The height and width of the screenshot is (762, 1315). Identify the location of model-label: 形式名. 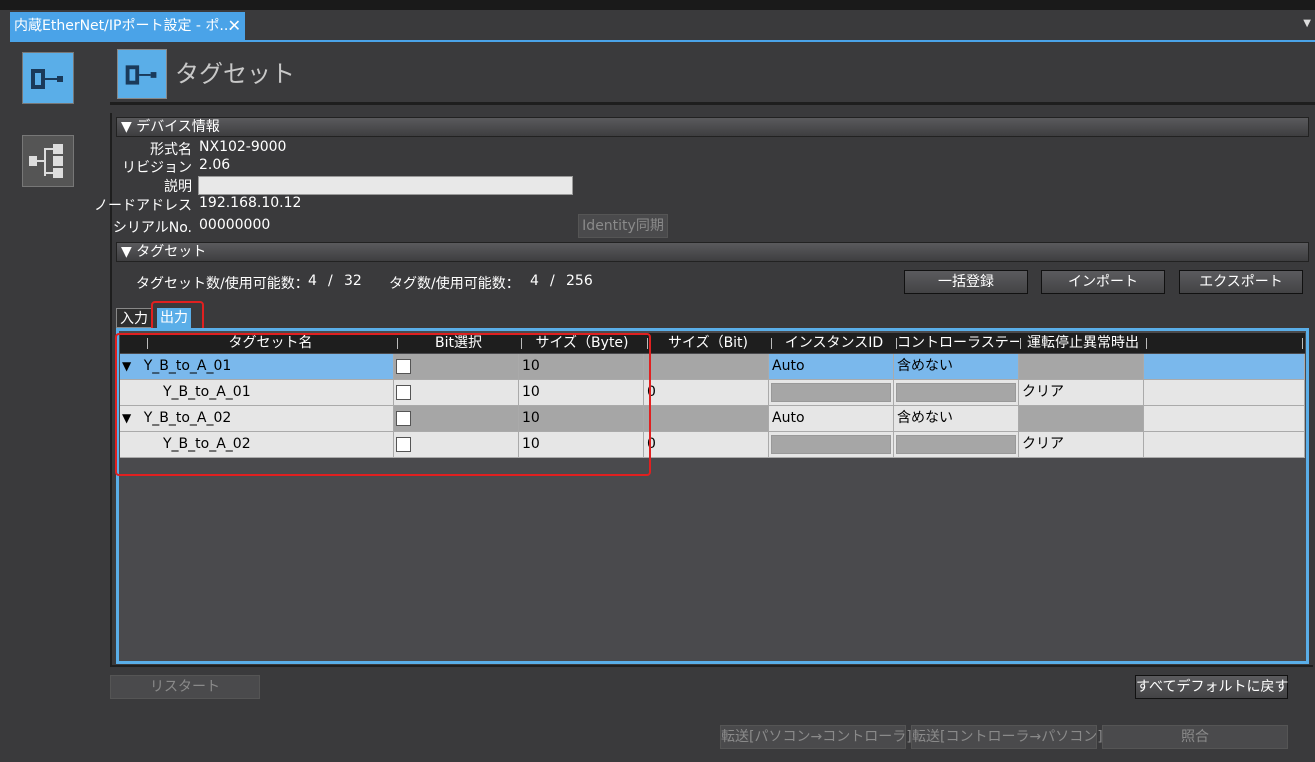
(171, 150).